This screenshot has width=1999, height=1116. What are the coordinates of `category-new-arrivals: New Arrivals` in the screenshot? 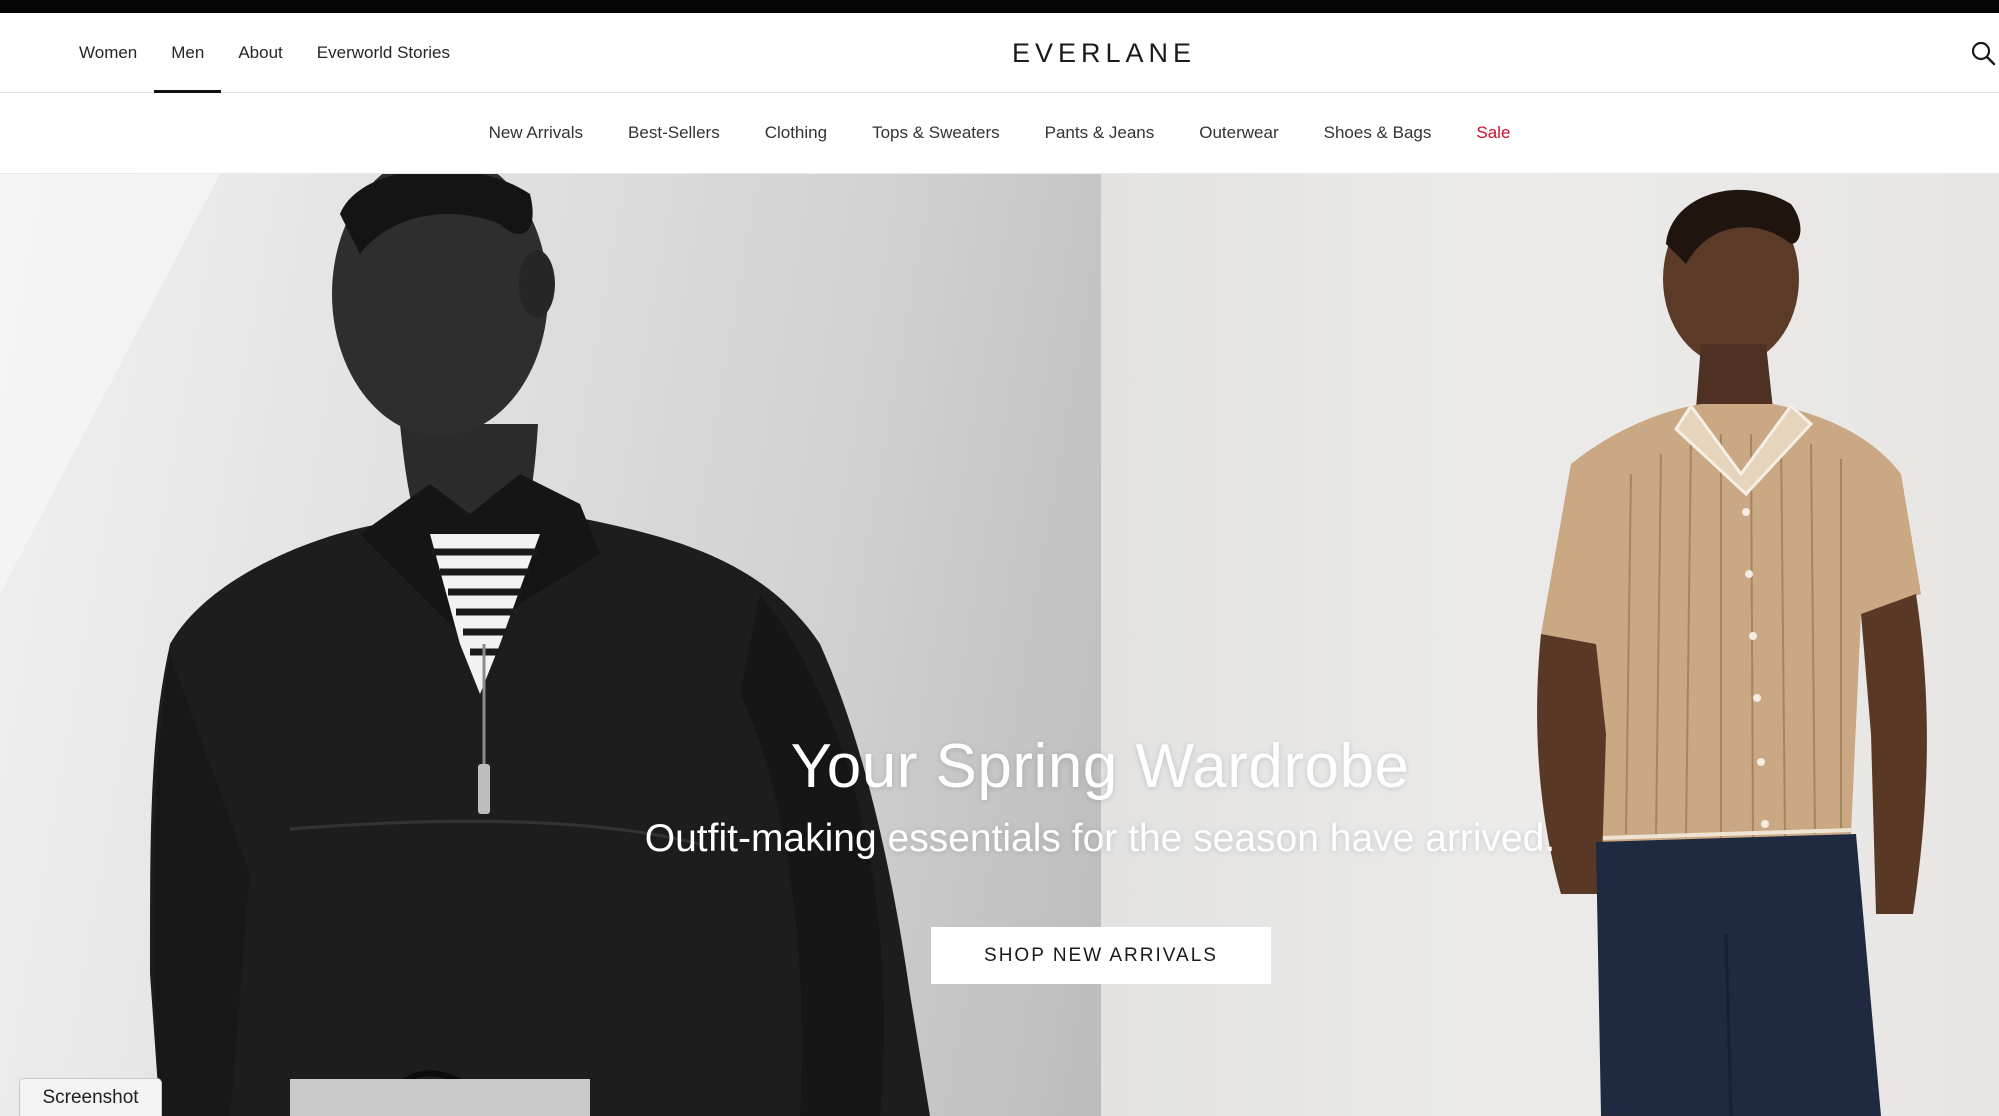 It's located at (535, 133).